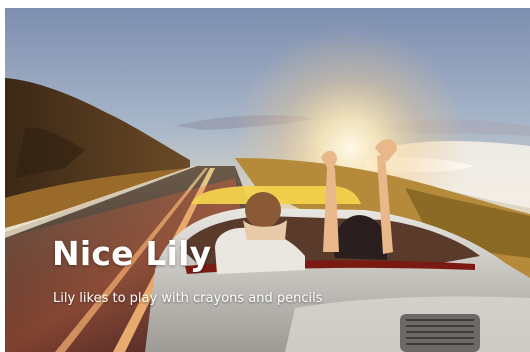 The height and width of the screenshot is (352, 530). I want to click on slide-title: Nice Lily, so click(132, 253).